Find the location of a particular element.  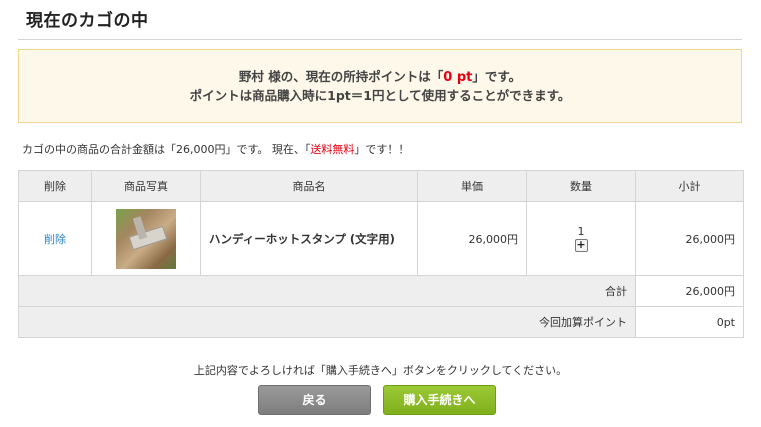

checkout-instruction: 上記内容でよろしければ「購入手続きへ」ボタンをクリックしてください。 is located at coordinates (380, 370).